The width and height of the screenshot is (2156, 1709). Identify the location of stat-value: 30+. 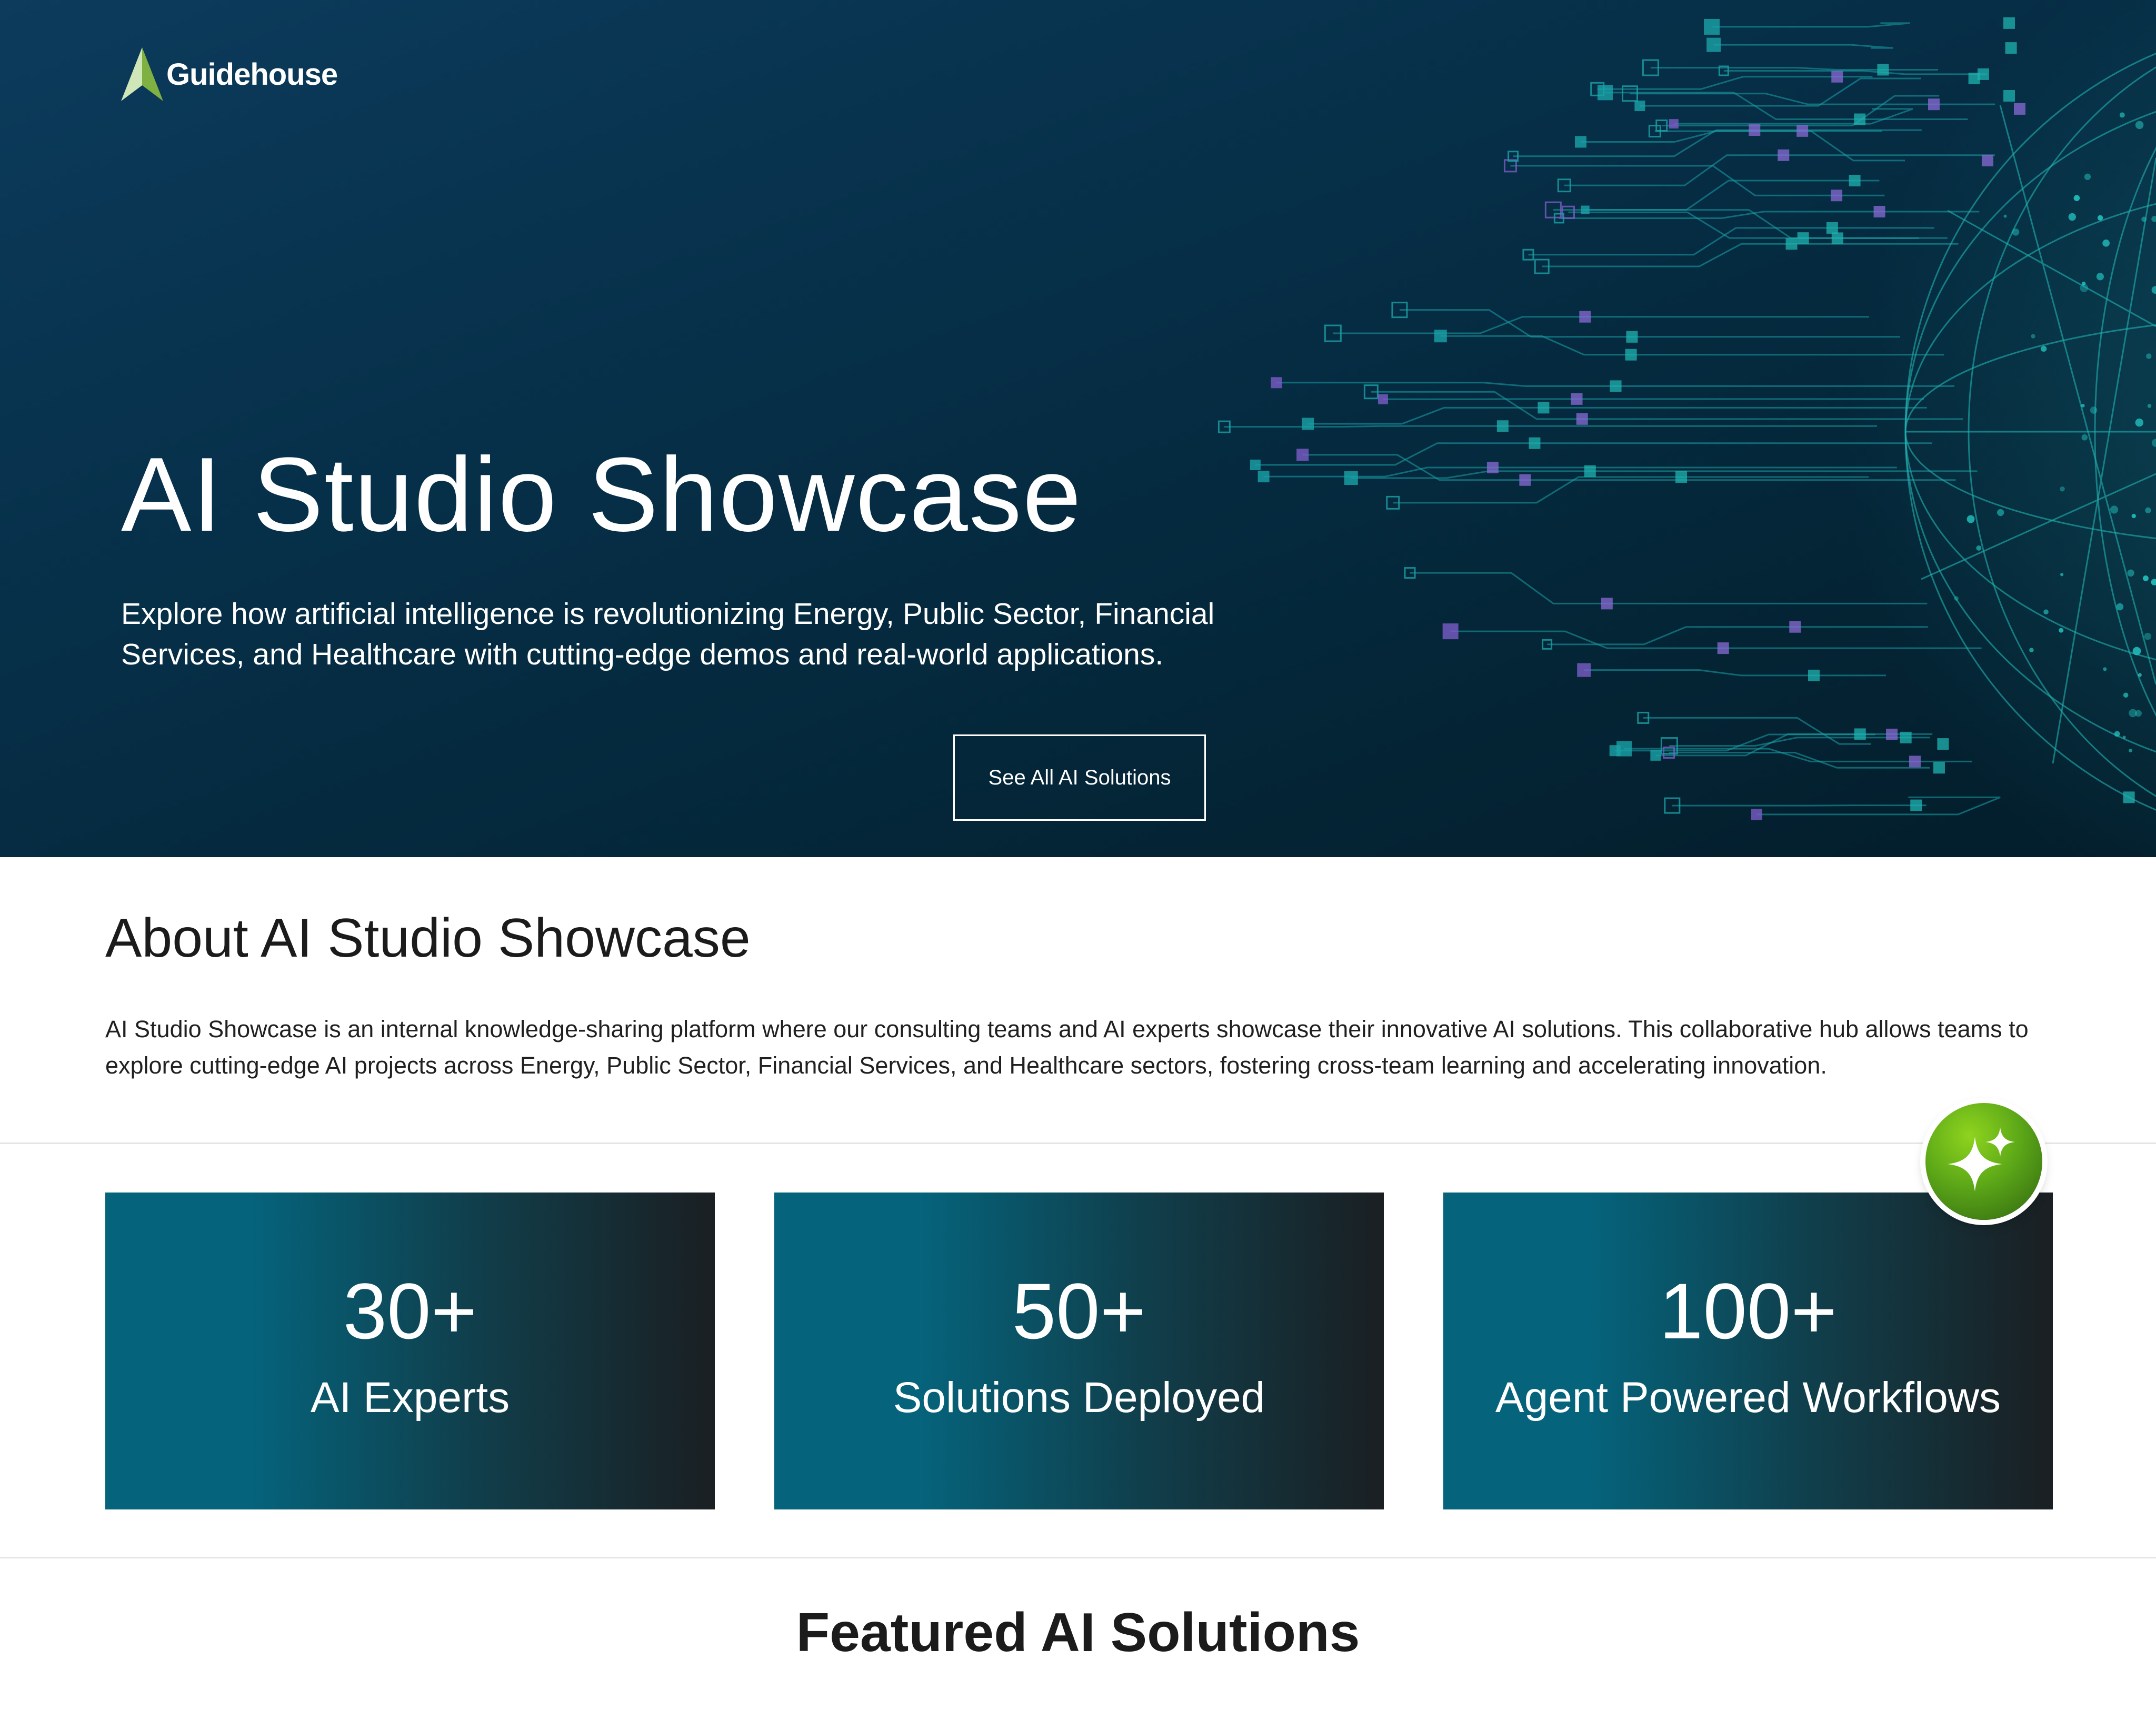
(410, 1311).